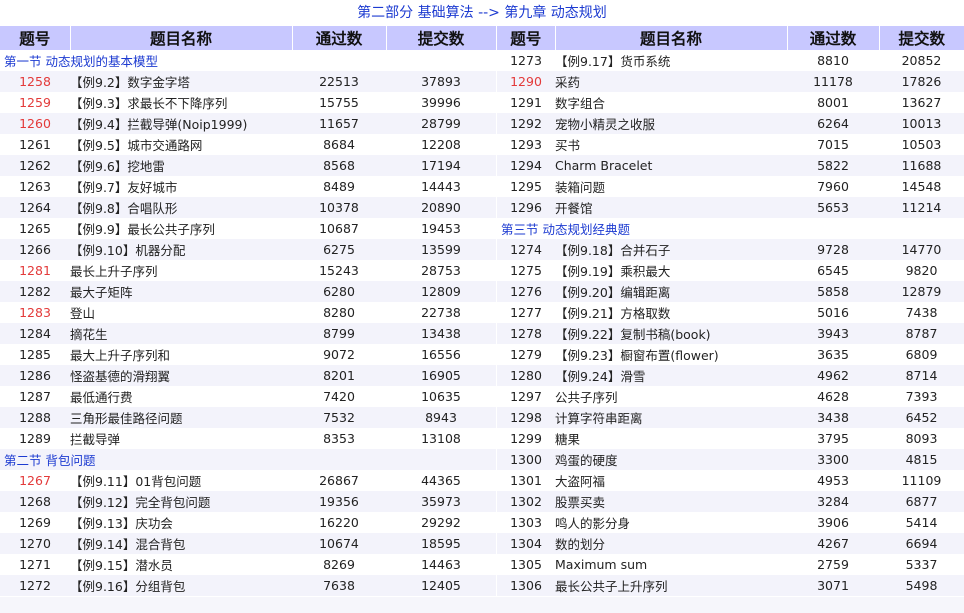 Image resolution: width=964 pixels, height=613 pixels. I want to click on problem-id: 1295, so click(526, 186).